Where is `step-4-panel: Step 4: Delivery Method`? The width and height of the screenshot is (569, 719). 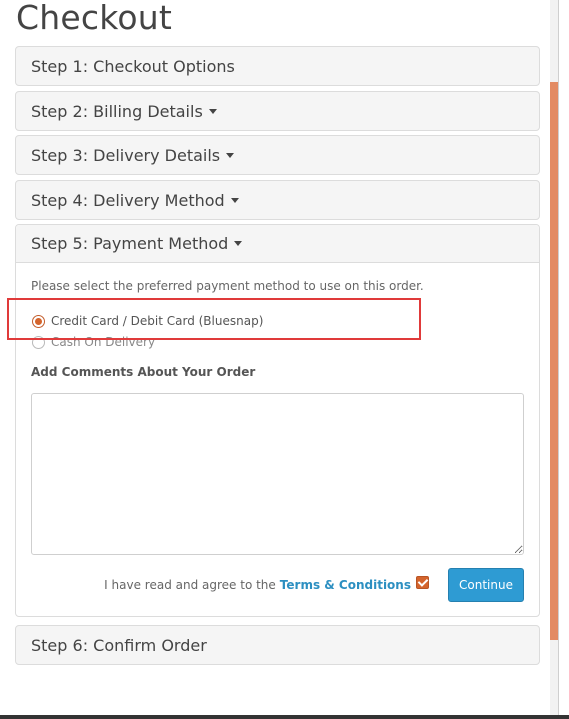
step-4-panel: Step 4: Delivery Method is located at coordinates (277, 200).